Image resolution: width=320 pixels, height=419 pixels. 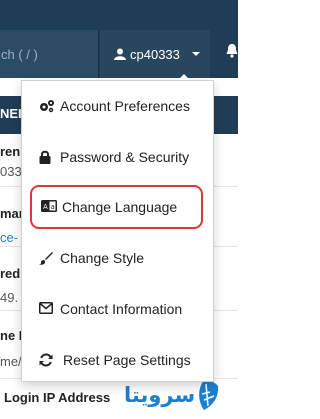 I want to click on refresh-icon, so click(x=46, y=360).